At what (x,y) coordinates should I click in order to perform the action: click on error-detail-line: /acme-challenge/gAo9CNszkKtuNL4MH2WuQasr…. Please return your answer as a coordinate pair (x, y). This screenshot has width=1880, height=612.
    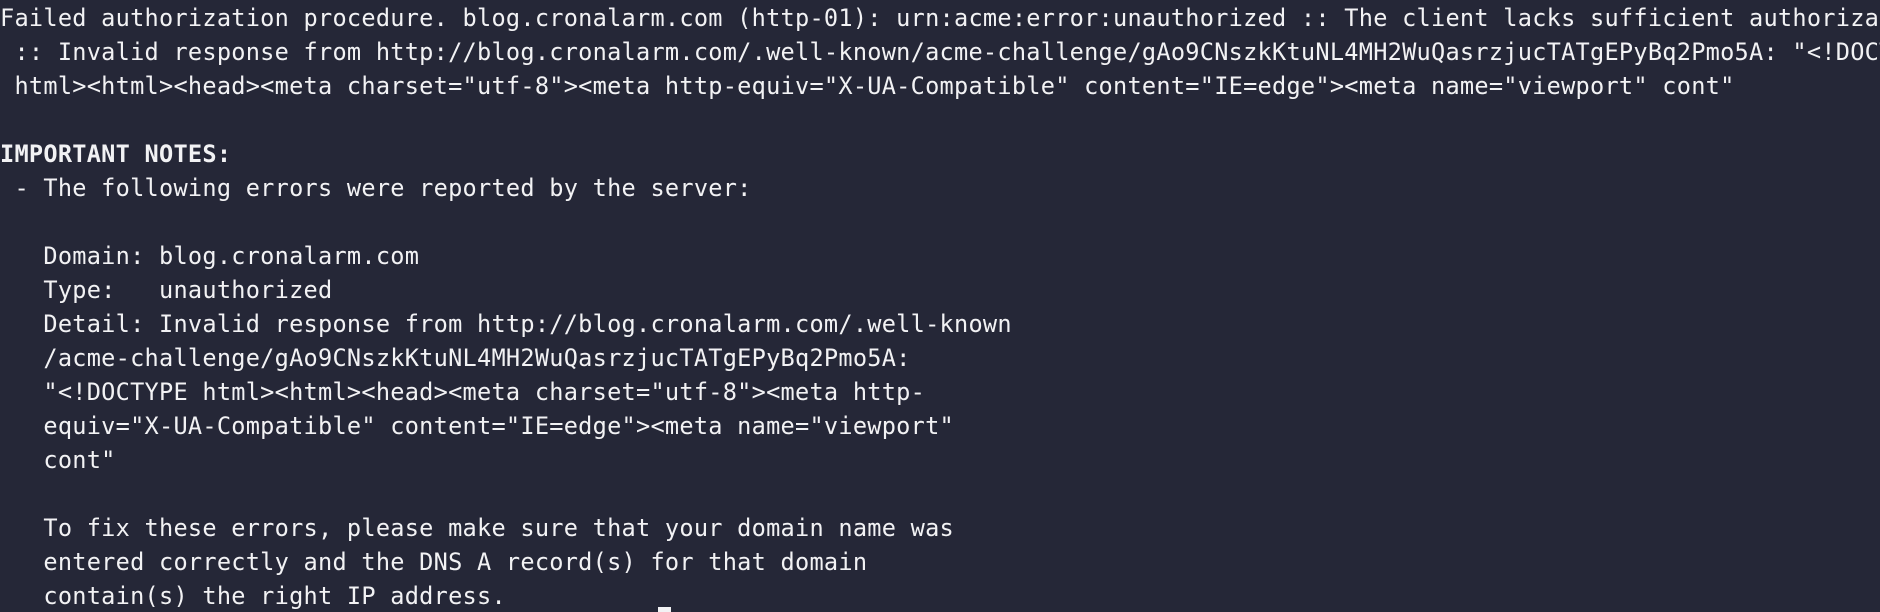
    Looking at the image, I should click on (455, 358).